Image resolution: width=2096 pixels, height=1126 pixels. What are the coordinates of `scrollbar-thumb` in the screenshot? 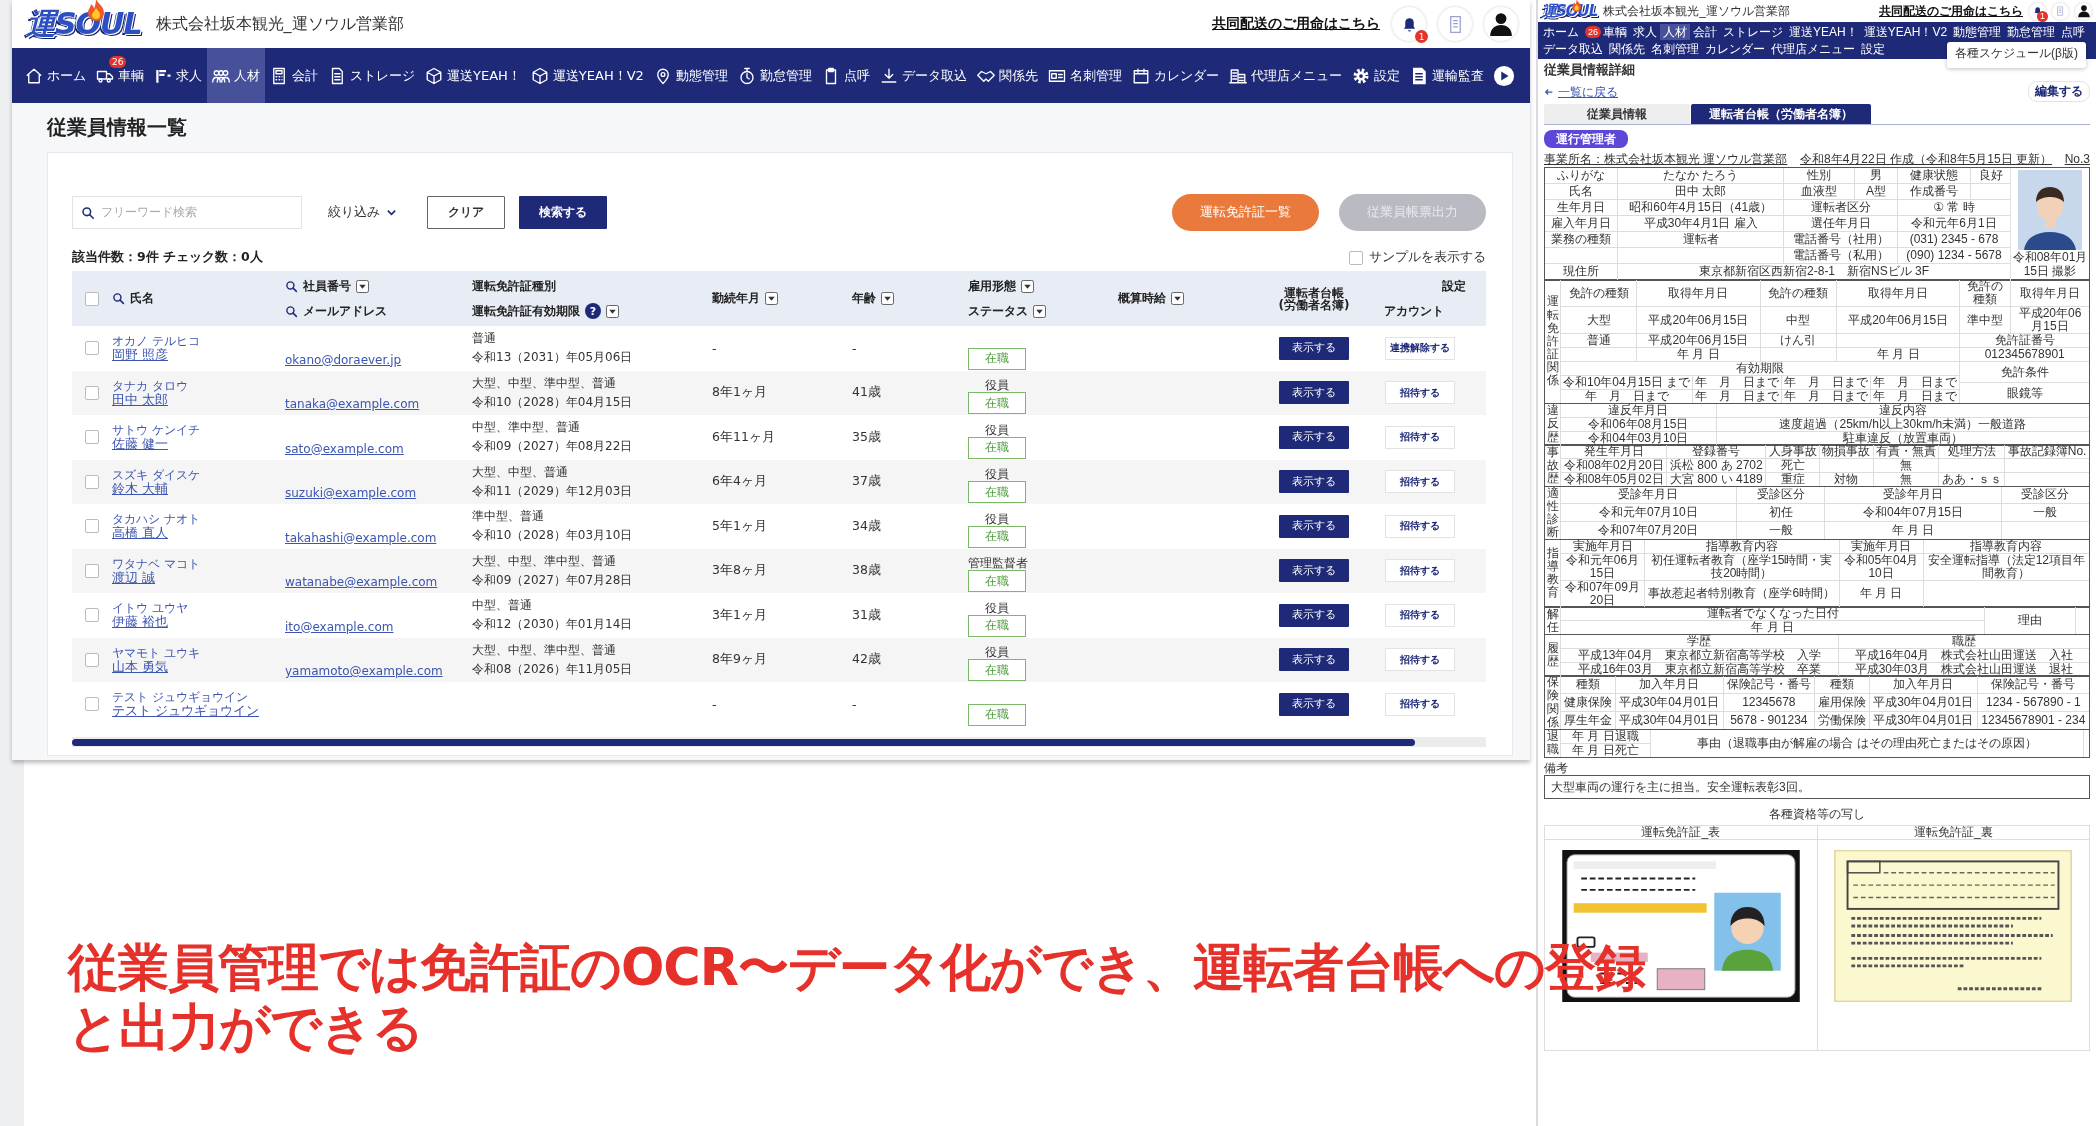 It's located at (744, 742).